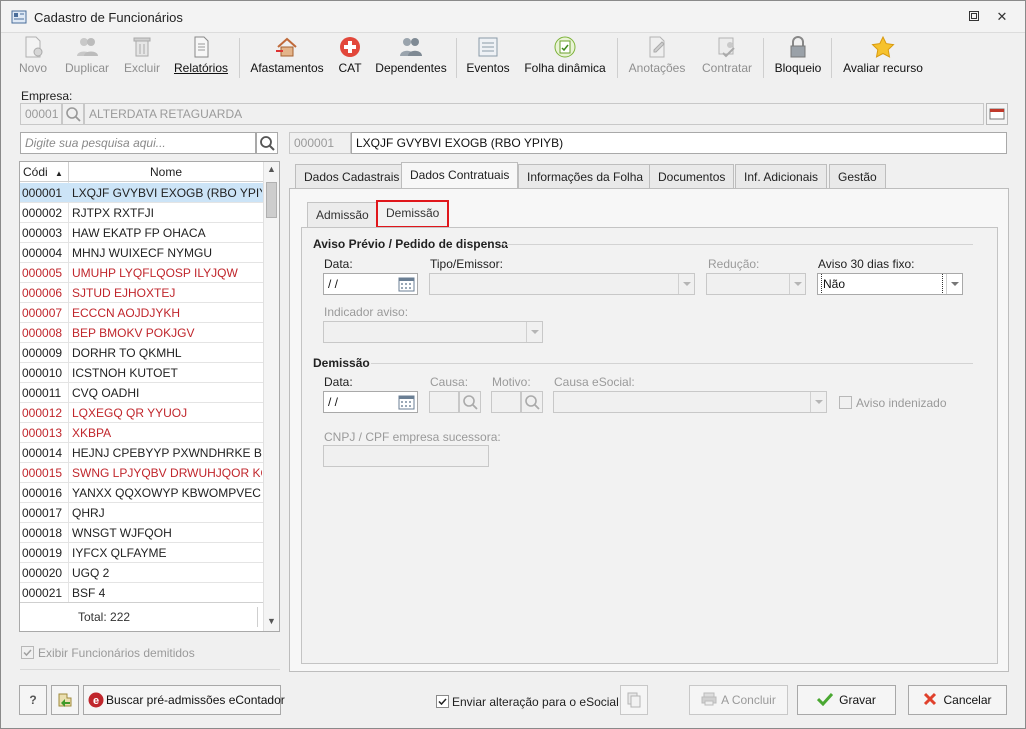 The height and width of the screenshot is (729, 1026). I want to click on import-button, so click(65, 700).